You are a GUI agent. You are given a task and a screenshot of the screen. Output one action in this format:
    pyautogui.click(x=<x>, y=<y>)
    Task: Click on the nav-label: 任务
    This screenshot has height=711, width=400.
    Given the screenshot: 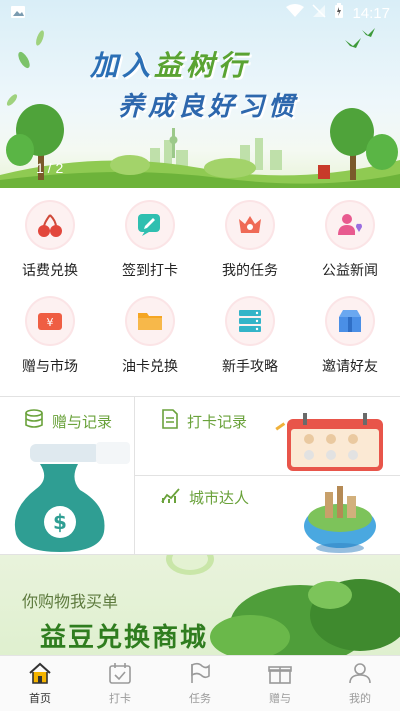 What is the action you would take?
    pyautogui.click(x=200, y=698)
    